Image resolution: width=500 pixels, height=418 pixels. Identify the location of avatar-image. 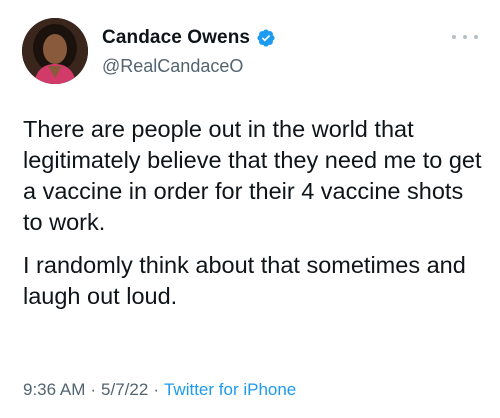
(55, 51).